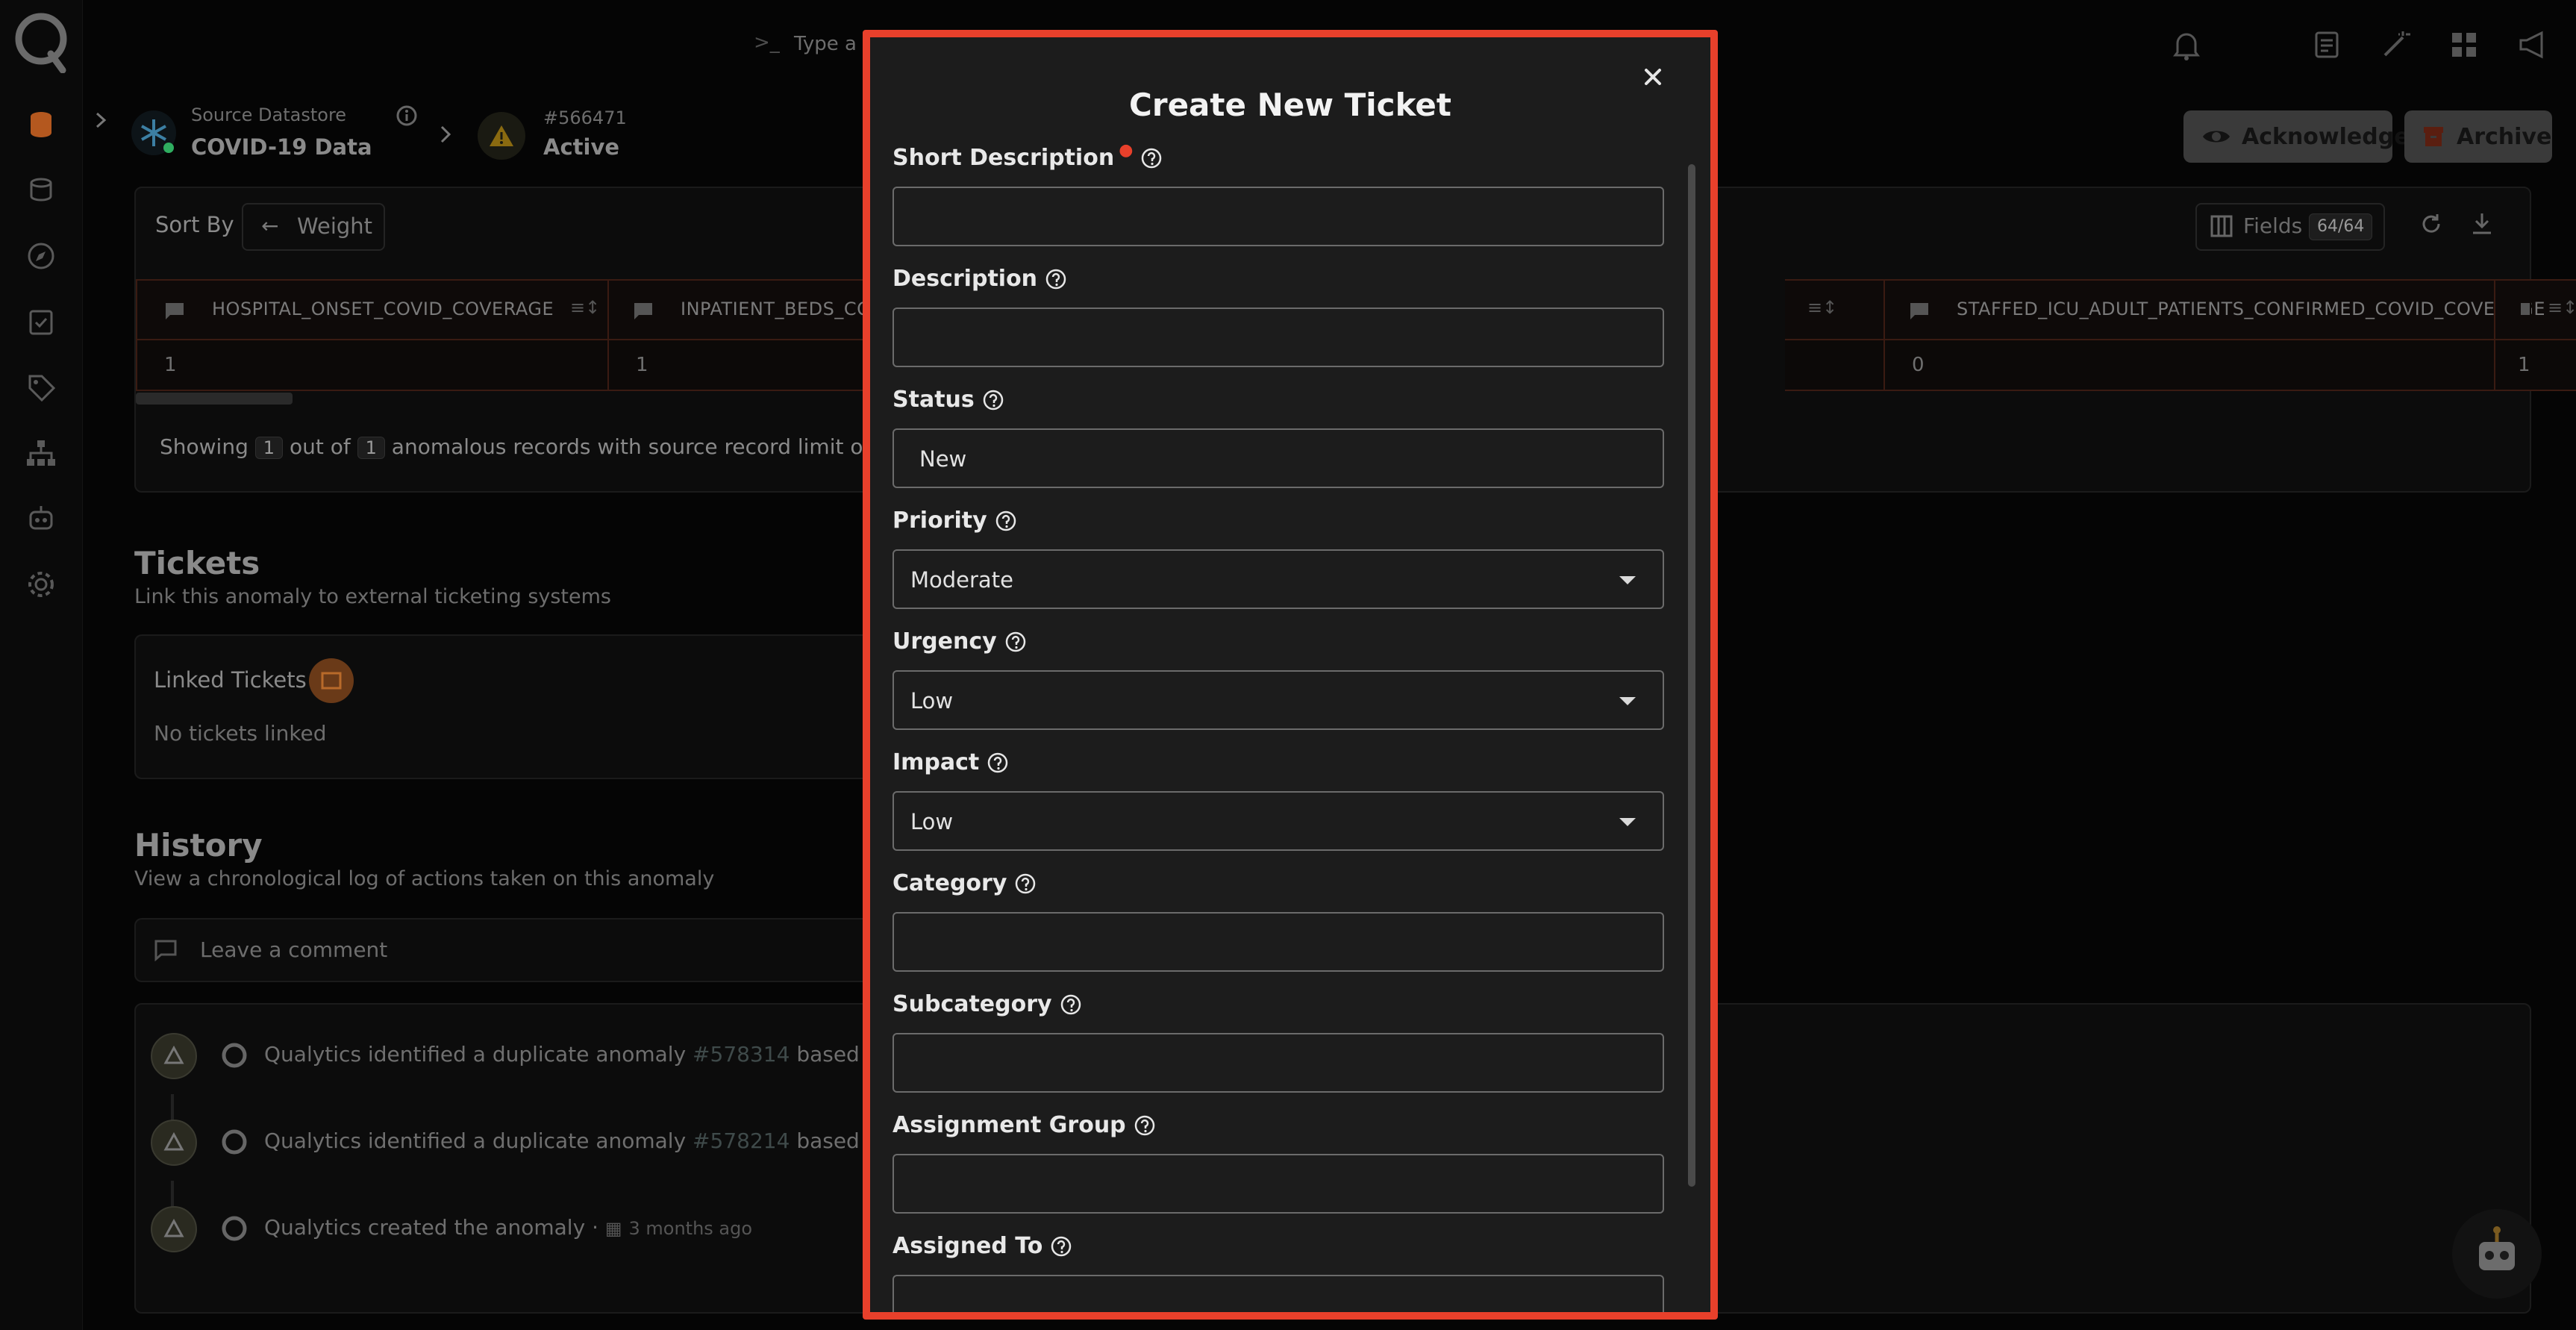 This screenshot has width=2576, height=1330. I want to click on selected-value: Low, so click(932, 701).